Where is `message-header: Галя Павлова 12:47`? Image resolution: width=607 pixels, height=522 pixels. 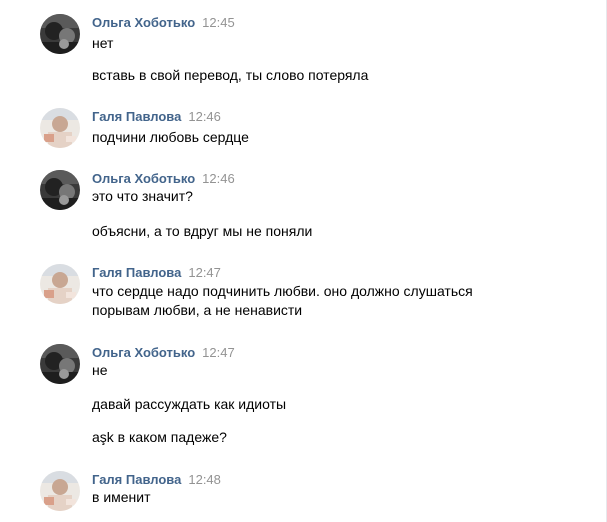
message-header: Галя Павлова 12:47 is located at coordinates (156, 273).